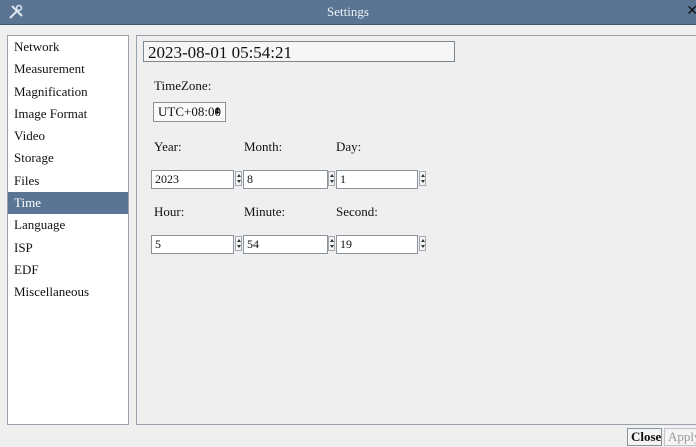 The image size is (696, 447). What do you see at coordinates (217, 112) in the screenshot?
I see `updown-arrows-icon: ⬍` at bounding box center [217, 112].